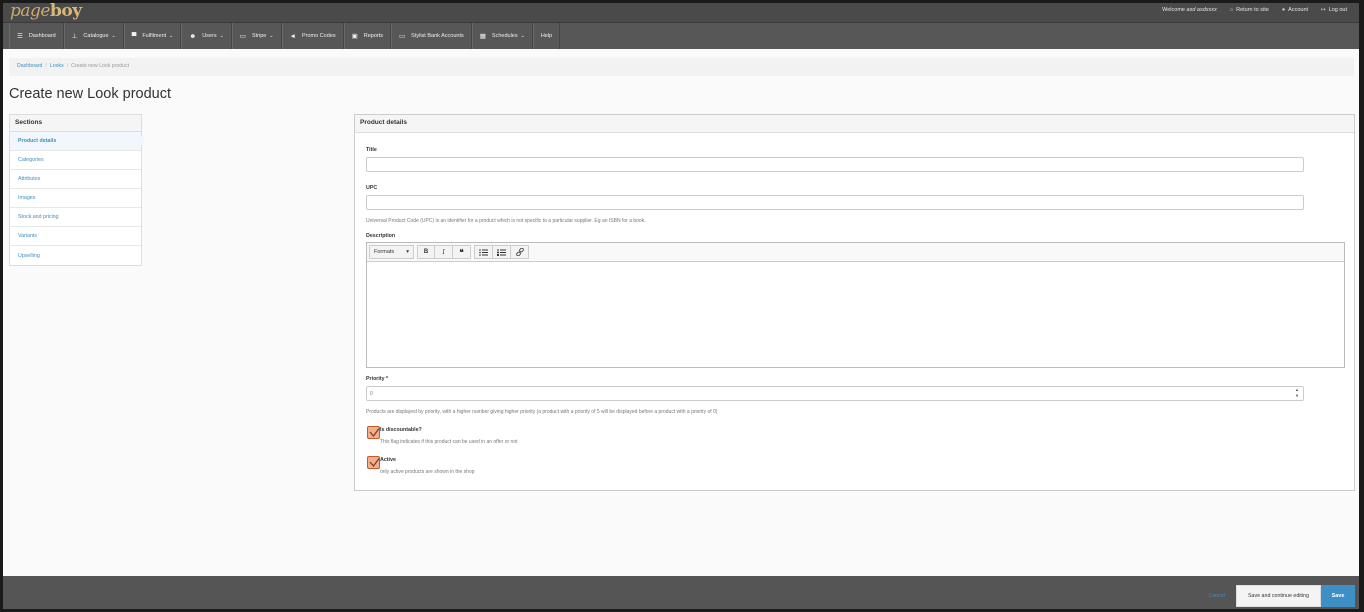  I want to click on italic-icon: I, so click(444, 252).